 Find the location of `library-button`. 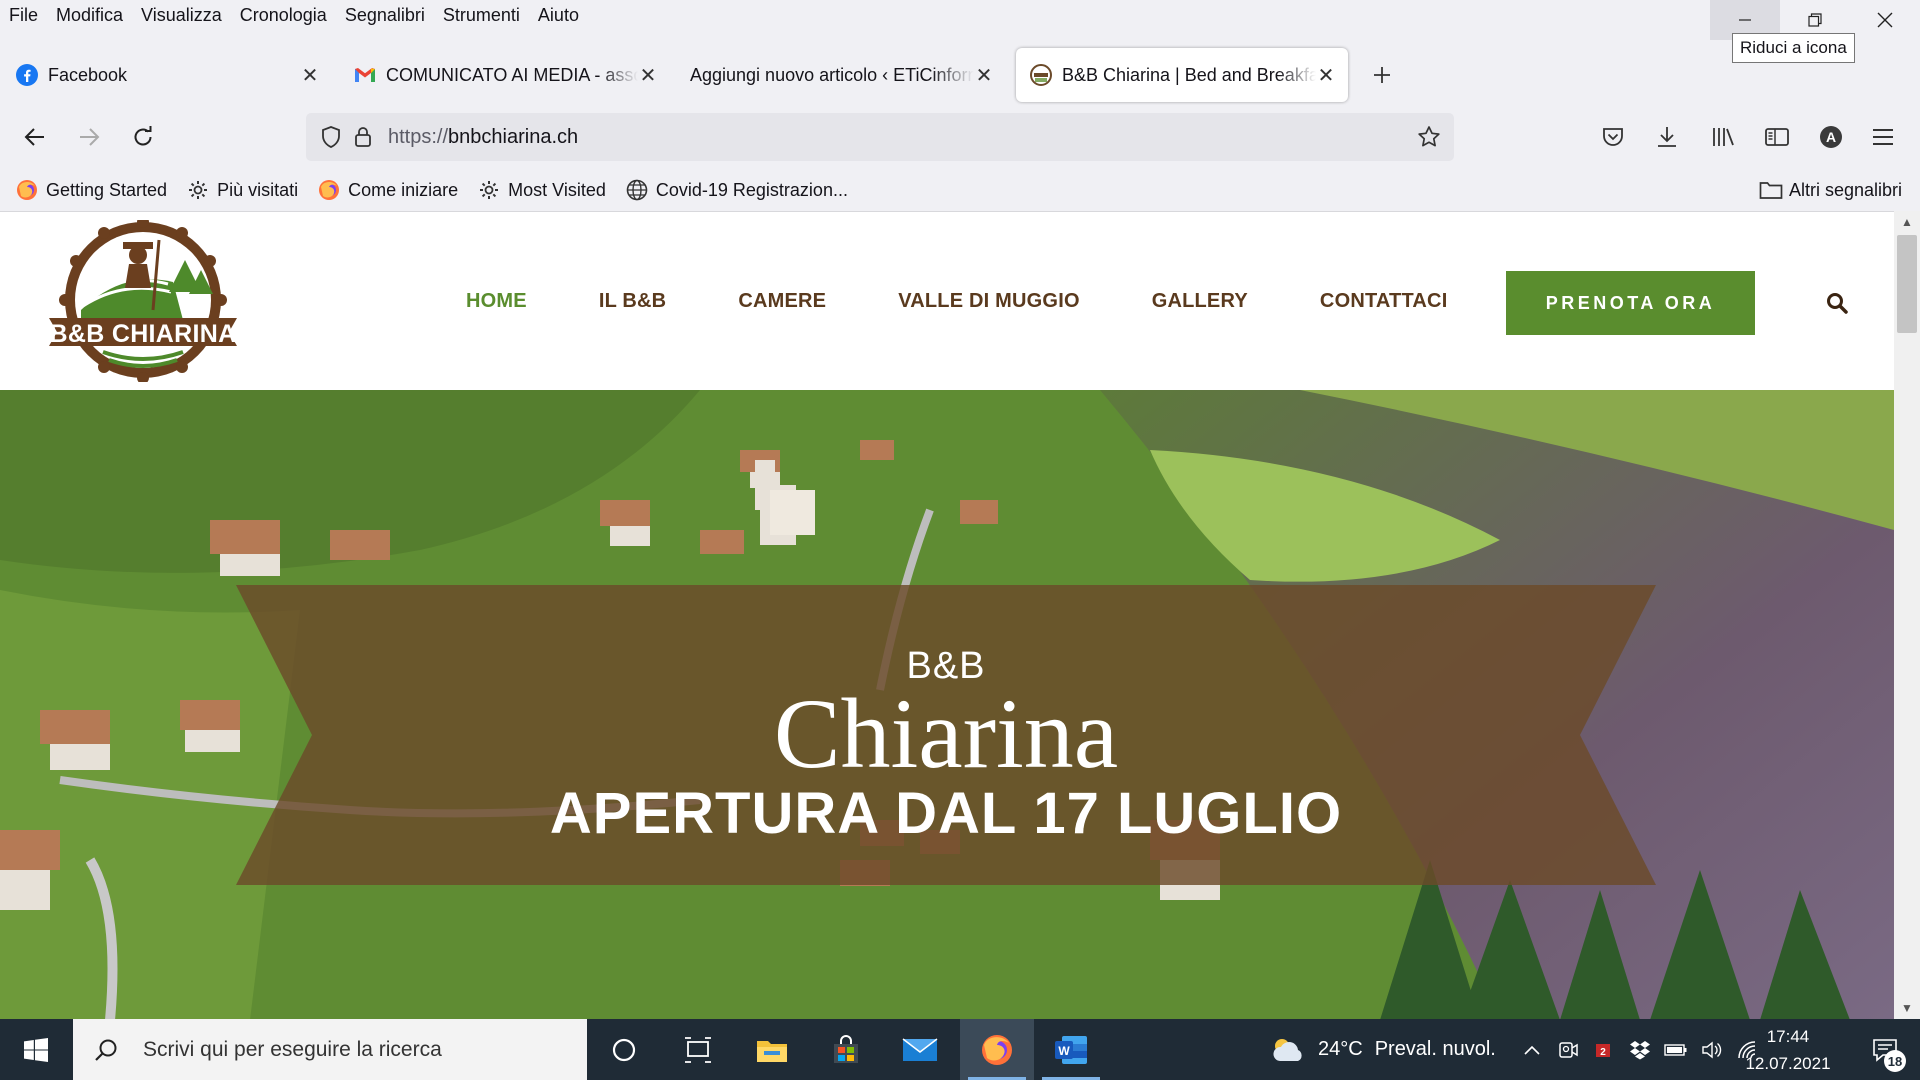

library-button is located at coordinates (1723, 137).